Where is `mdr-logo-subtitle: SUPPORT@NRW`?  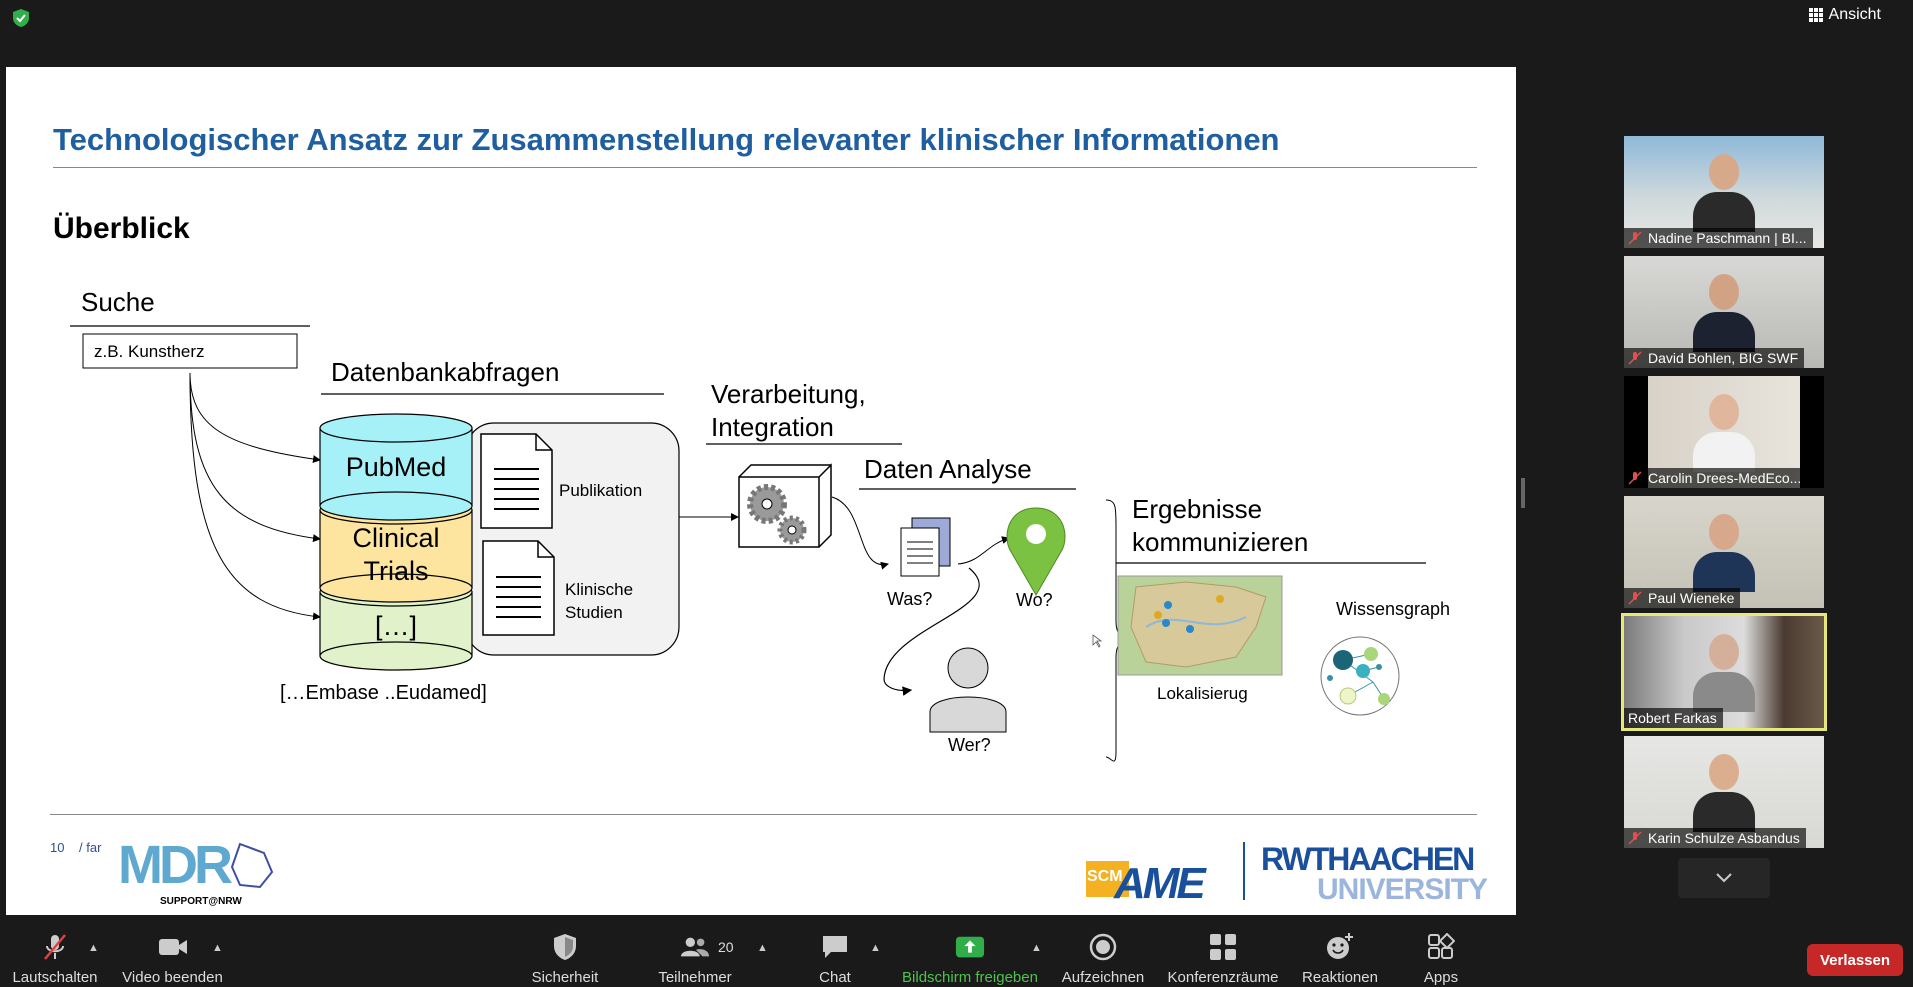
mdr-logo-subtitle: SUPPORT@NRW is located at coordinates (201, 901).